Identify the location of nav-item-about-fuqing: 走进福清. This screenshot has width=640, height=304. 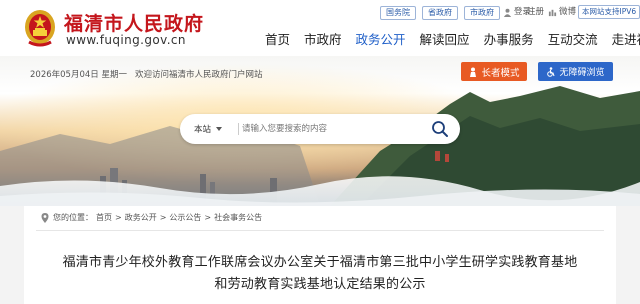
(622, 40).